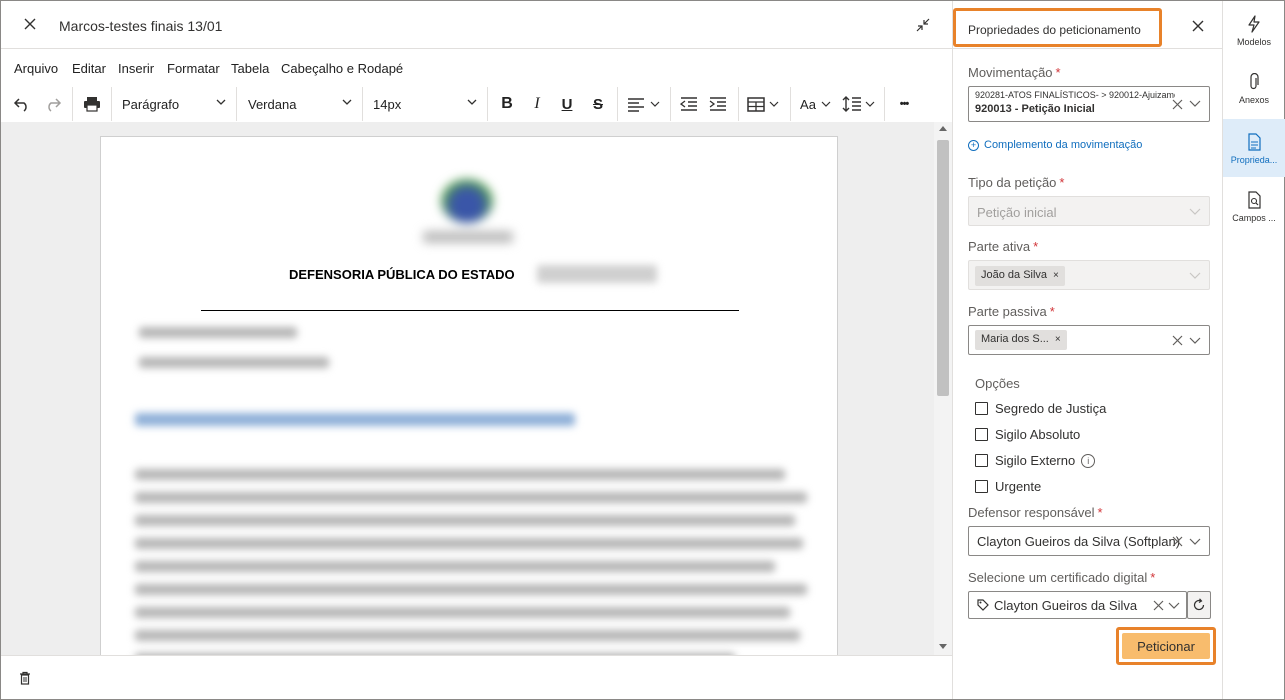 This screenshot has height=700, width=1285. I want to click on checkbox-label: Sigilo Absoluto, so click(1038, 434).